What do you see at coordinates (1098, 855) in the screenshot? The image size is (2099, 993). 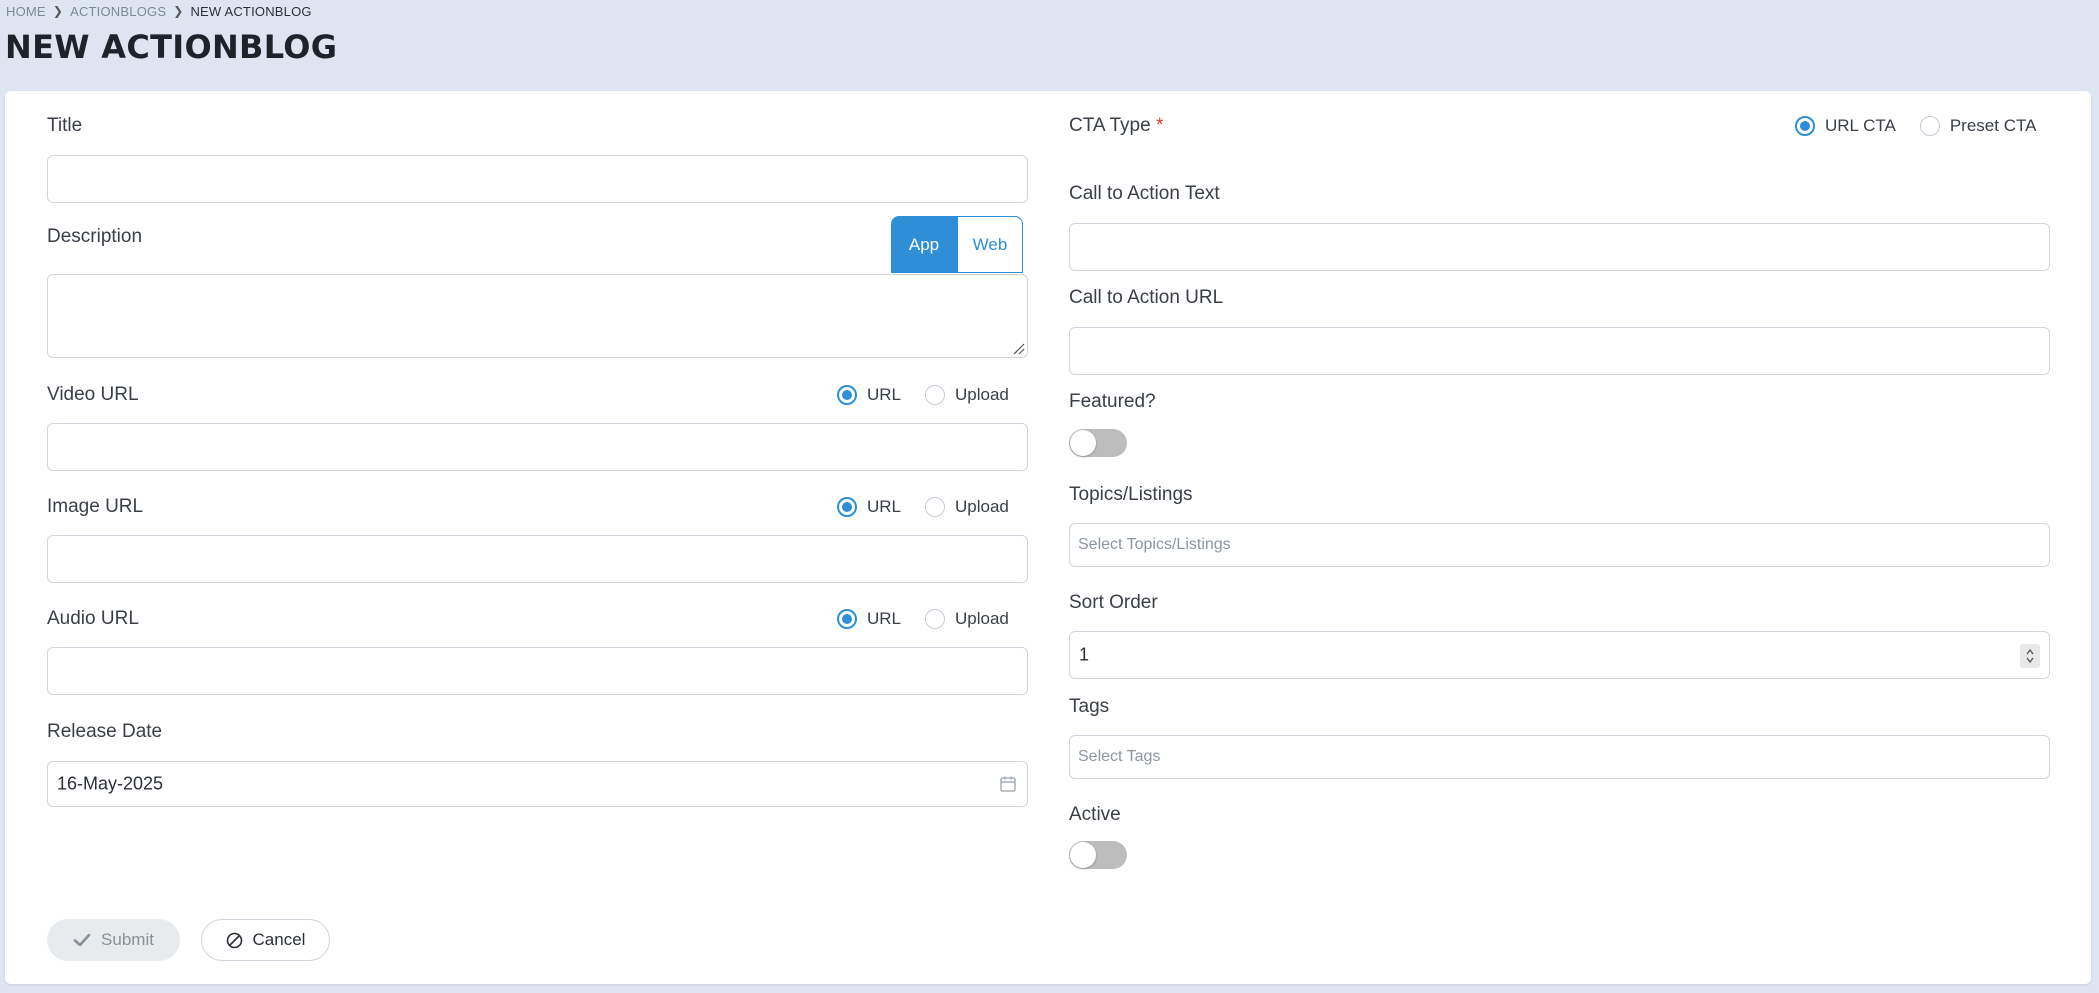 I see `active-toggle` at bounding box center [1098, 855].